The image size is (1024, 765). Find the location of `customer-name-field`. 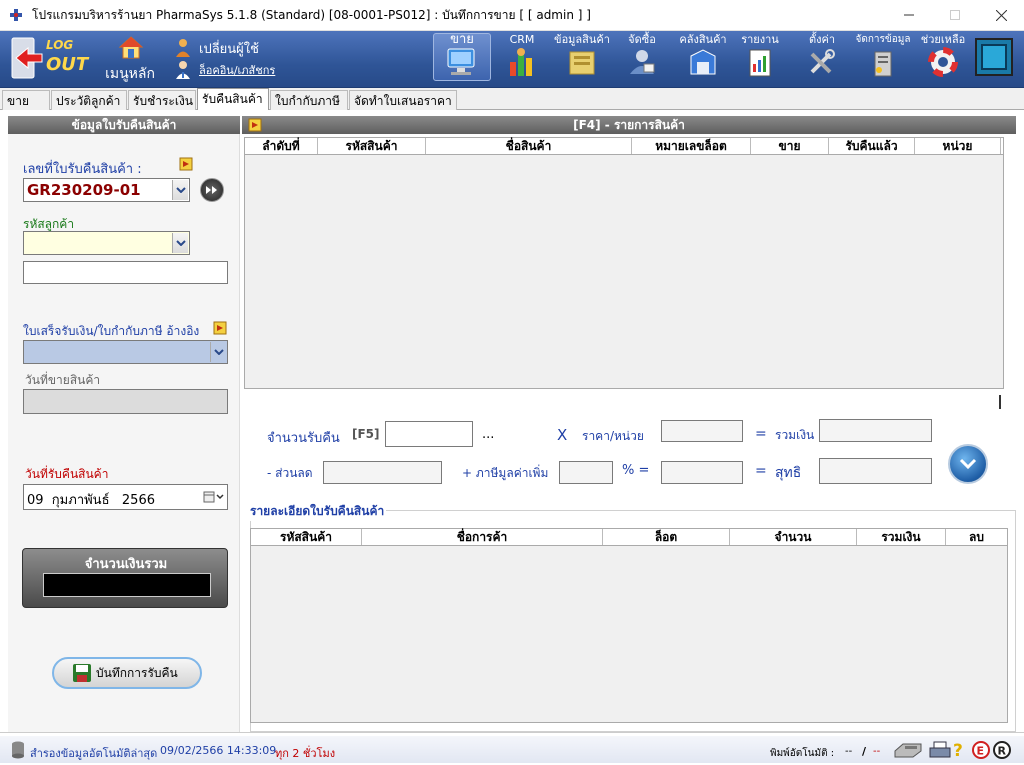

customer-name-field is located at coordinates (125, 272).